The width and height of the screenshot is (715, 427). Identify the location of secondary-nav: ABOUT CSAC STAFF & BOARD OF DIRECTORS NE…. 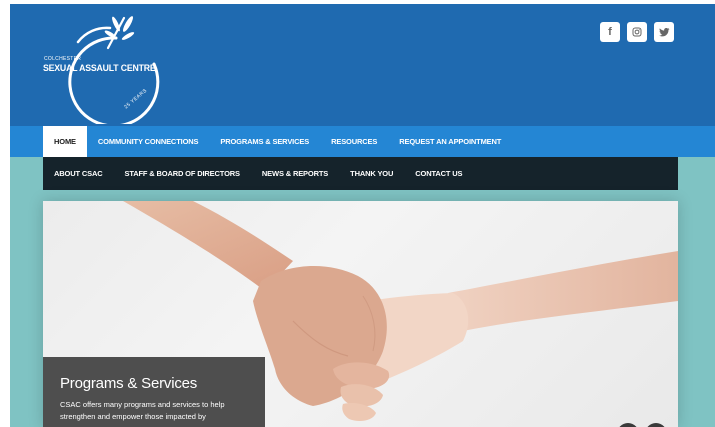
(360, 173).